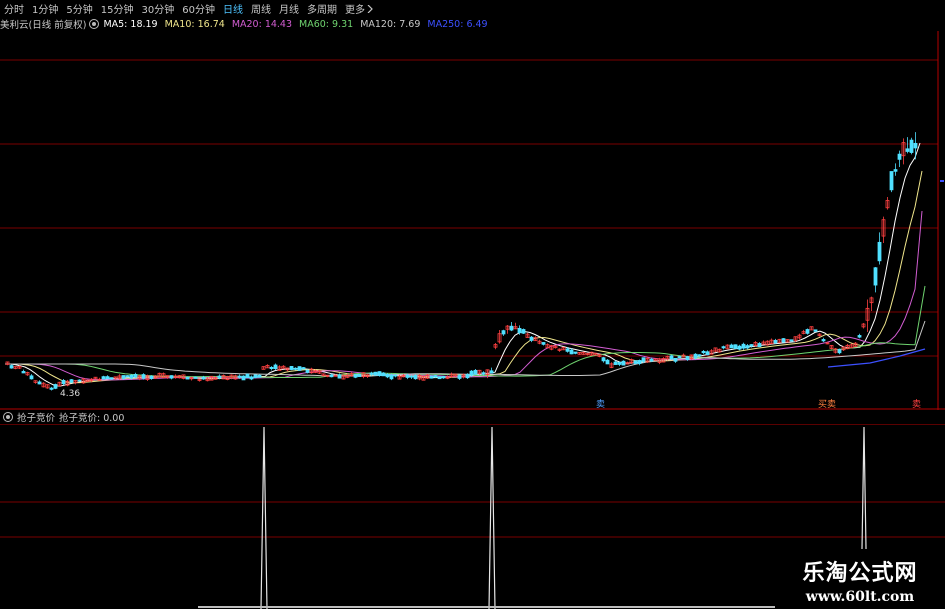 Image resolution: width=945 pixels, height=609 pixels. What do you see at coordinates (79, 8) in the screenshot?
I see `tab-5min: 5分钟` at bounding box center [79, 8].